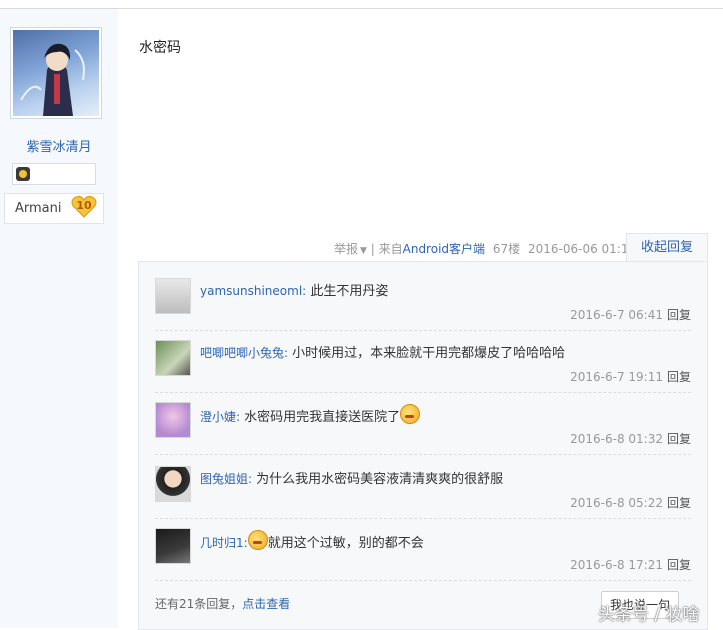  What do you see at coordinates (59, 145) in the screenshot?
I see `author-username: 紫雪冰清月` at bounding box center [59, 145].